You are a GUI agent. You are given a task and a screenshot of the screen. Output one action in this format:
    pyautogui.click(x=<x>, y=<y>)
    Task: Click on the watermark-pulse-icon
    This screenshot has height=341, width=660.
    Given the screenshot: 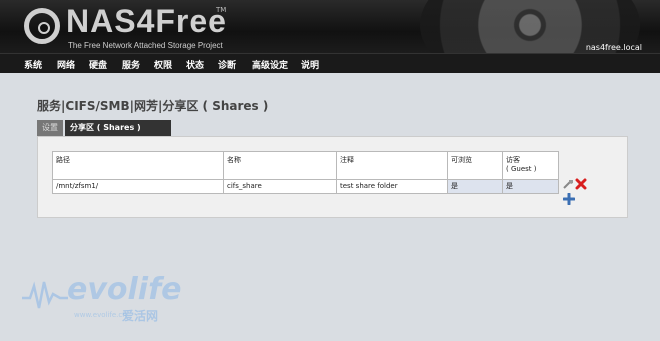 What is the action you would take?
    pyautogui.click(x=45, y=295)
    